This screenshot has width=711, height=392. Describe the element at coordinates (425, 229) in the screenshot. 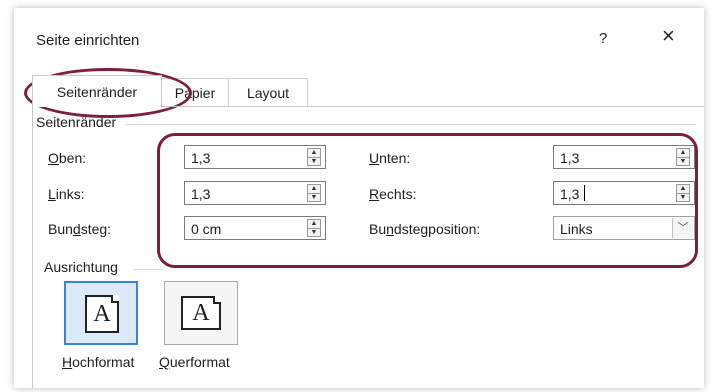

I see `gutter-position-label: Bundstegposition:` at that location.